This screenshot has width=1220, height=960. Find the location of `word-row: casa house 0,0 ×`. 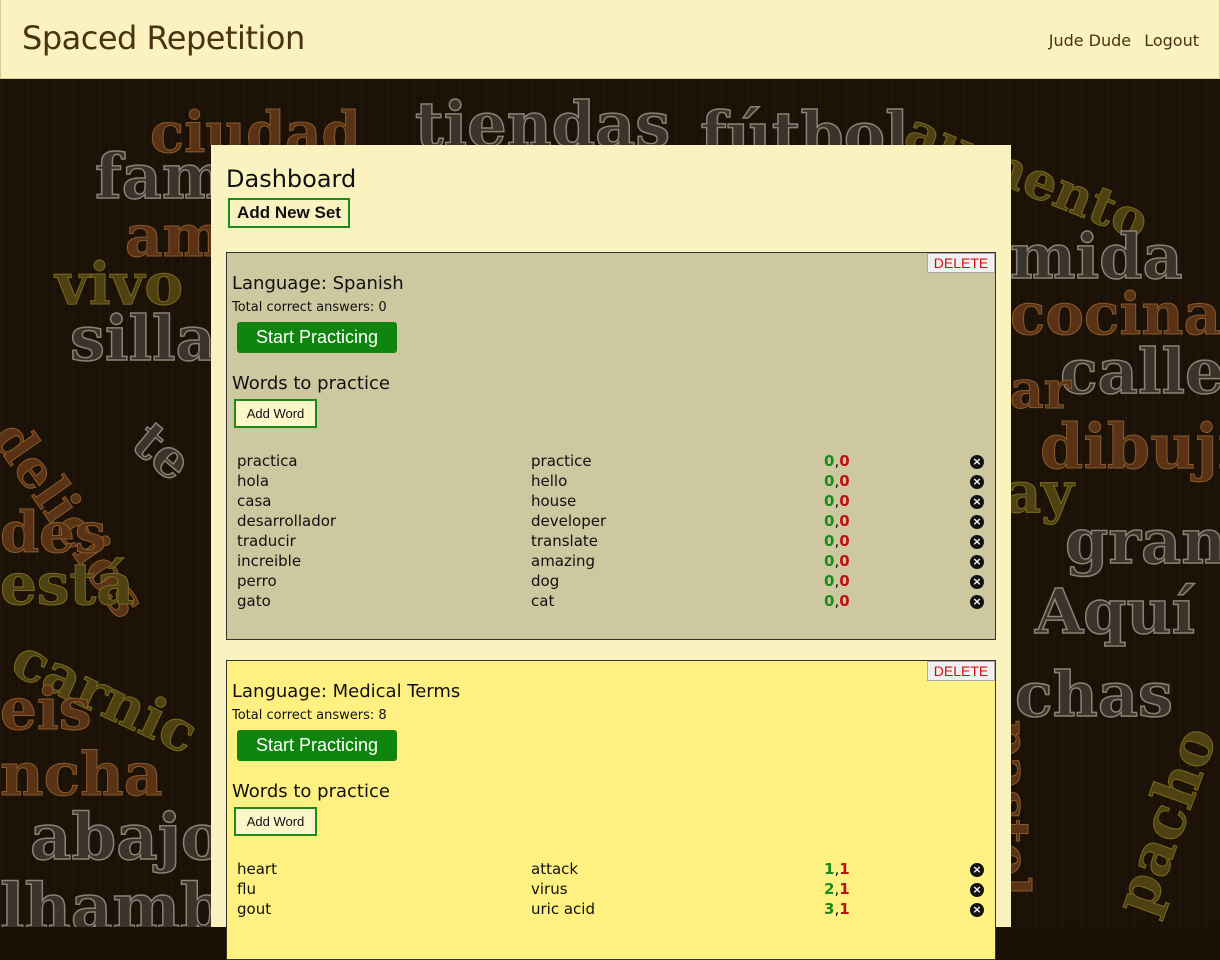

word-row: casa house 0,0 × is located at coordinates (613, 502).